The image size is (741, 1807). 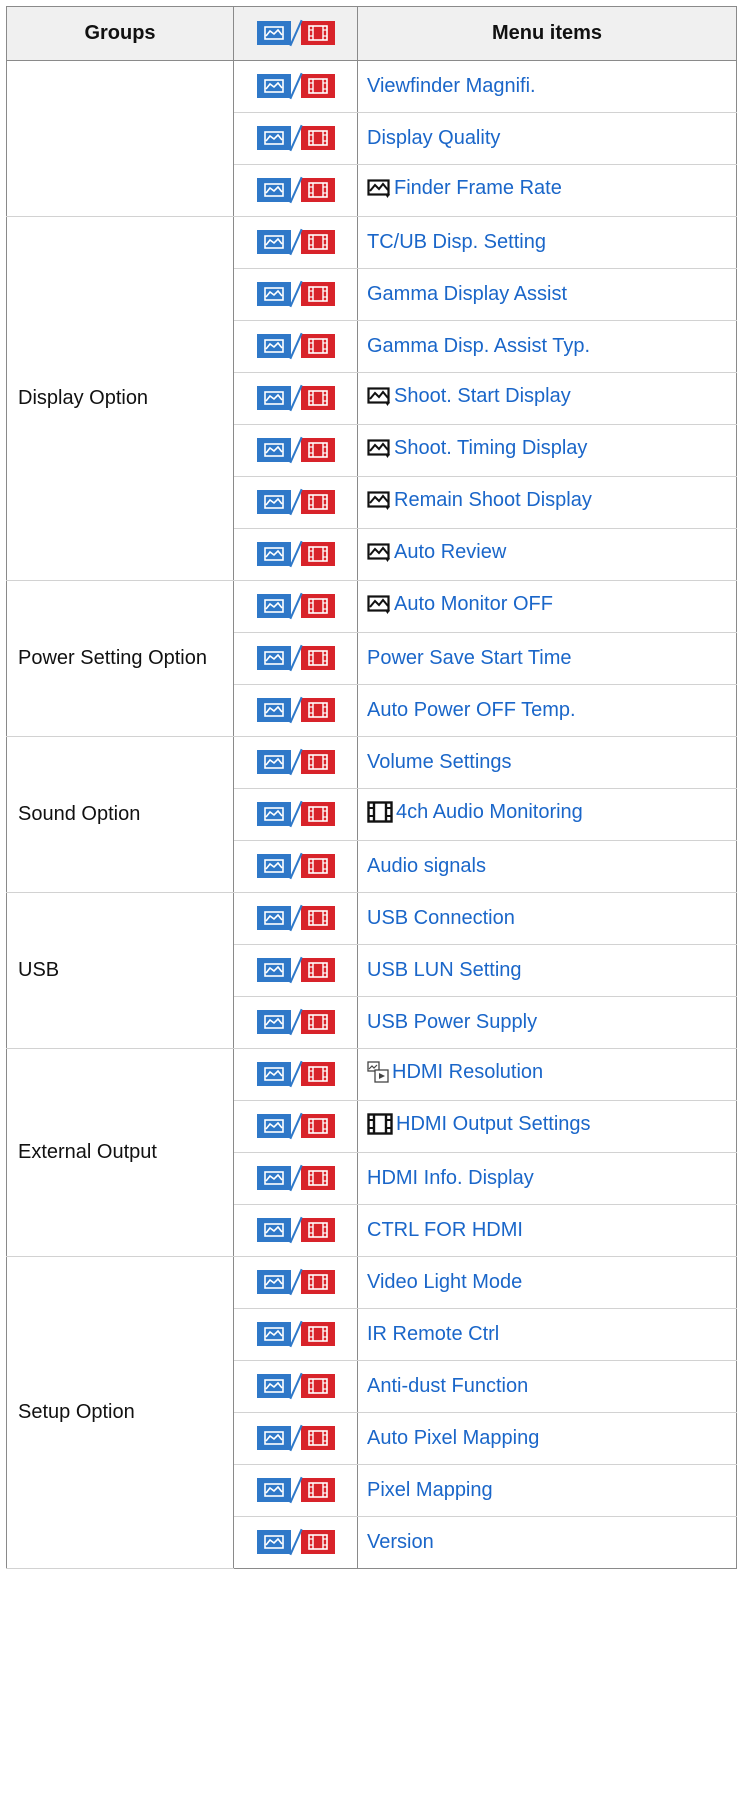 What do you see at coordinates (467, 294) in the screenshot?
I see `menu-item-link-gamma-display-assist: Gamma Display Assist` at bounding box center [467, 294].